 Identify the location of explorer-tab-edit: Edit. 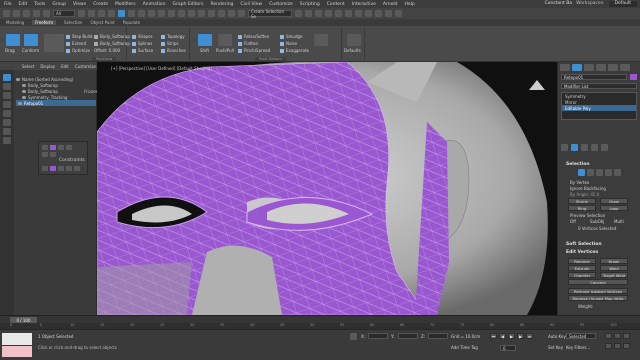
(65, 66).